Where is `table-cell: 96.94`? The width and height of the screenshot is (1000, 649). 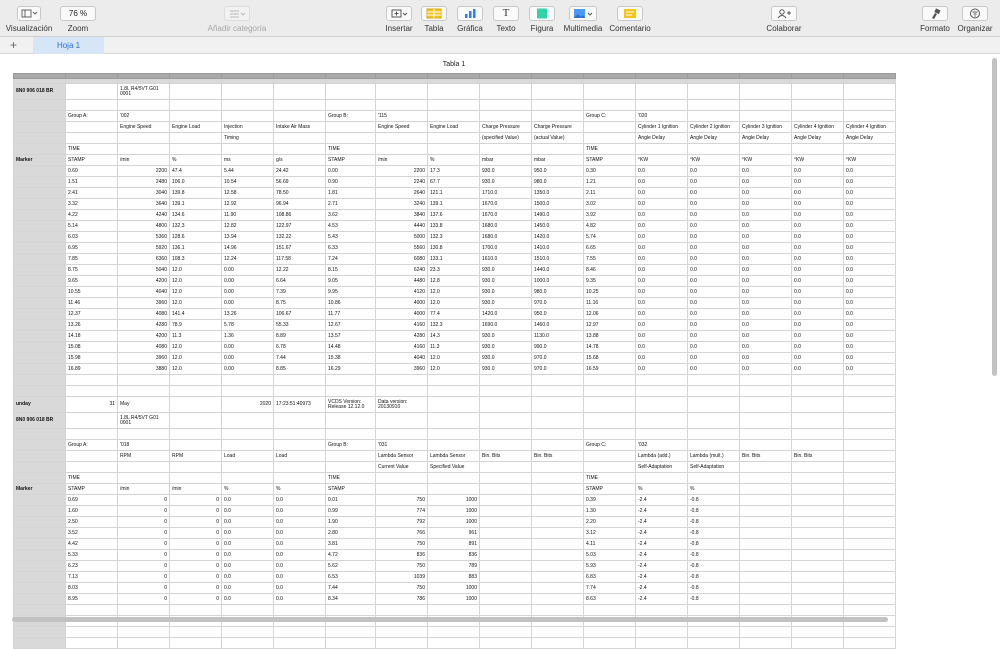
table-cell: 96.94 is located at coordinates (299, 204).